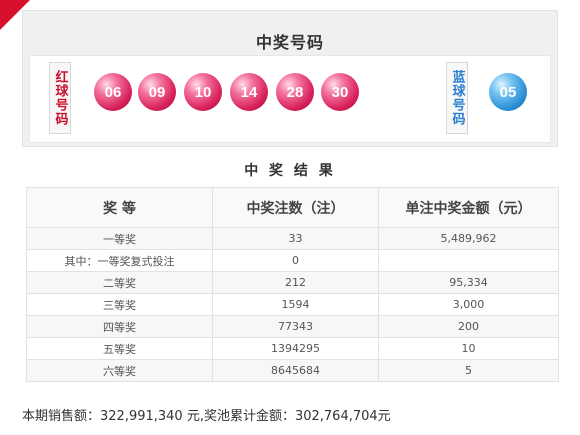  I want to click on column-header: 中奖注数（注）, so click(295, 207).